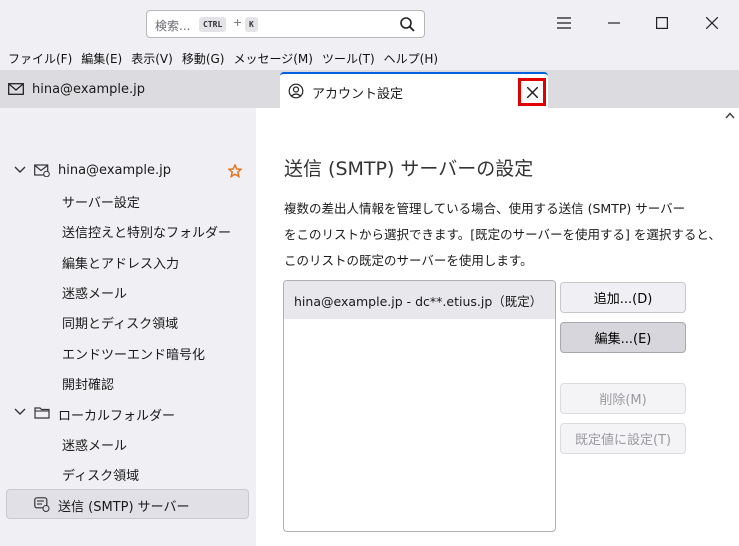 Image resolution: width=739 pixels, height=546 pixels. I want to click on add-button: 追加...(D), so click(623, 297).